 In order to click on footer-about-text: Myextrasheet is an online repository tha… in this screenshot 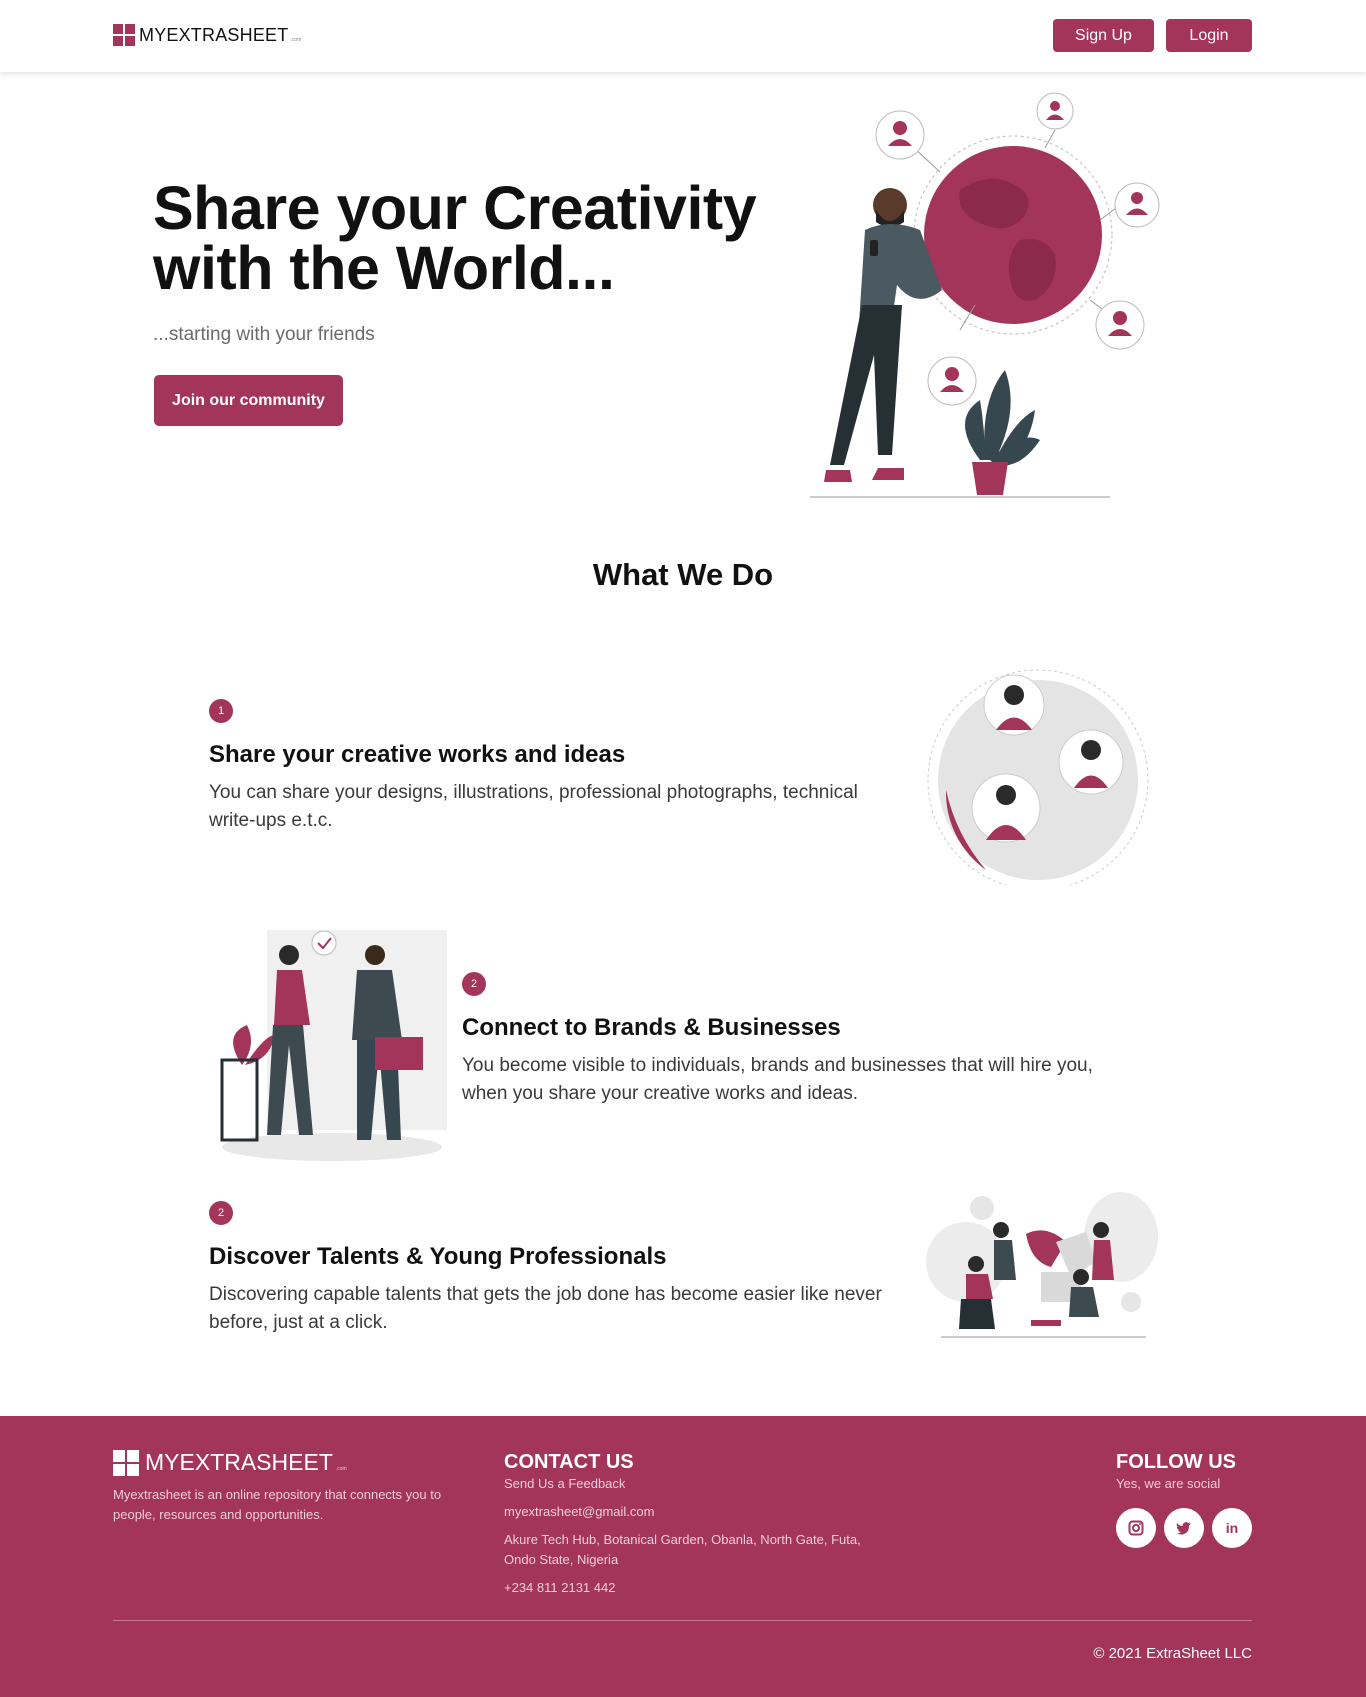, I will do `click(277, 1504)`.